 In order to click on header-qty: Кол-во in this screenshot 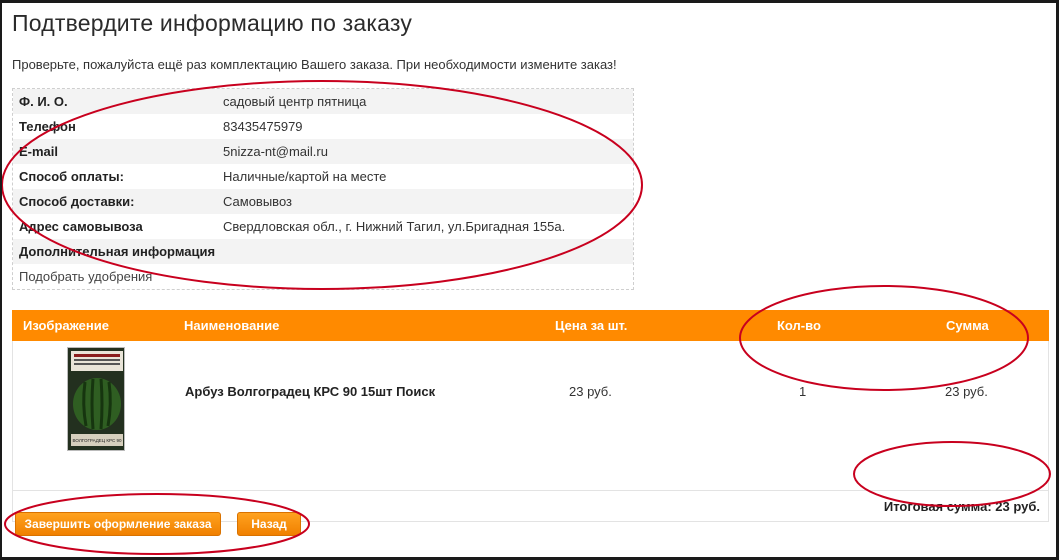, I will do `click(799, 325)`.